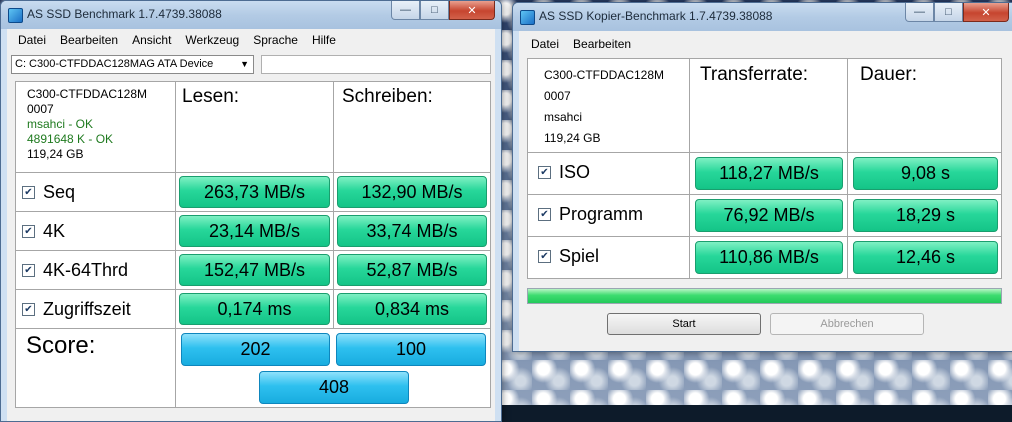 The height and width of the screenshot is (422, 1012). I want to click on copy-row-iso: ✔ ISO, so click(608, 173).